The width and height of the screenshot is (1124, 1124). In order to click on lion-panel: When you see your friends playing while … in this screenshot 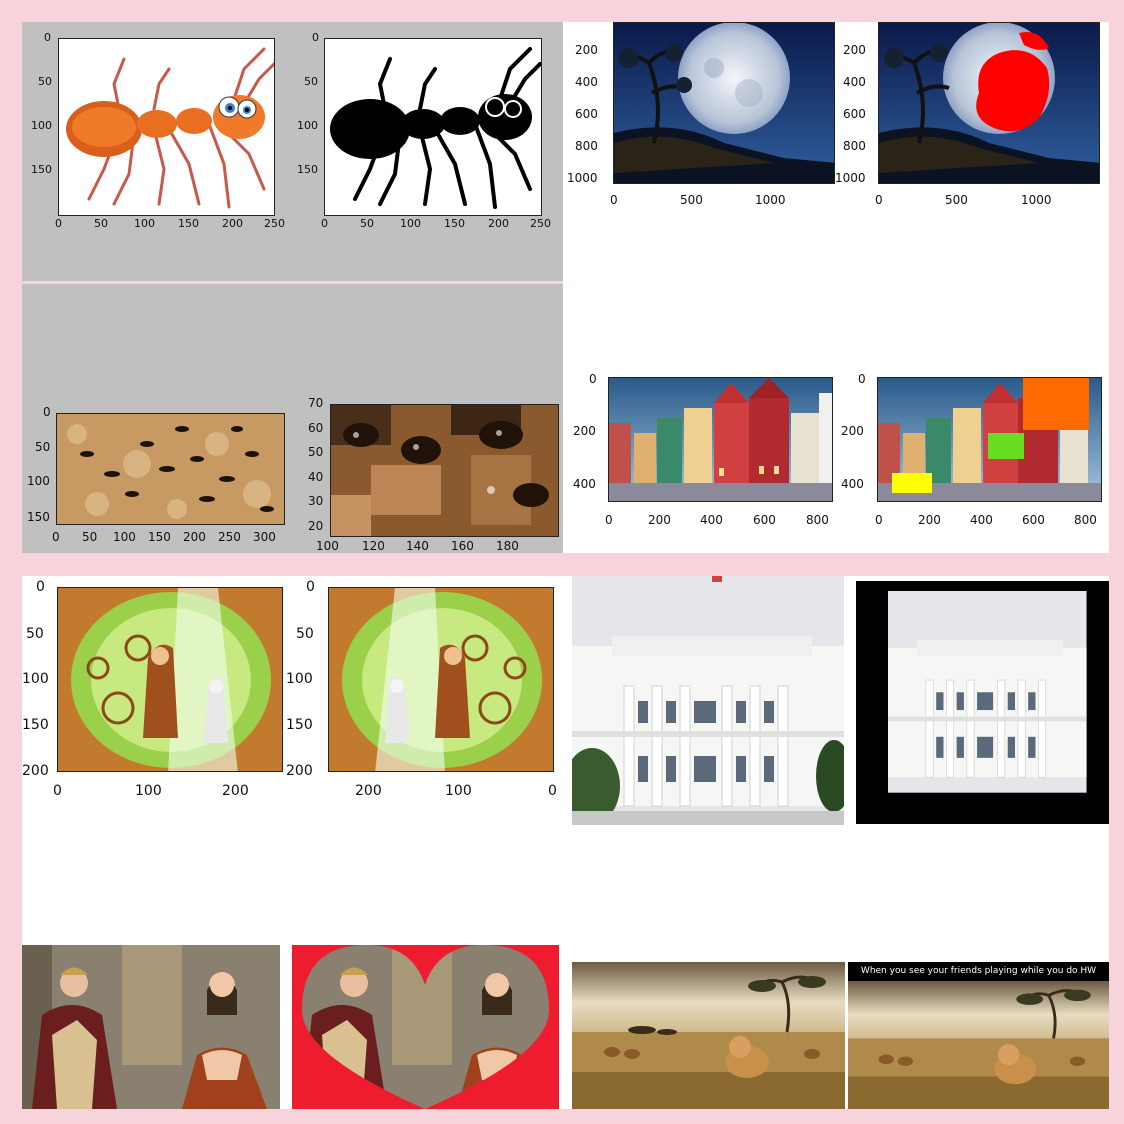, I will do `click(840, 1025)`.